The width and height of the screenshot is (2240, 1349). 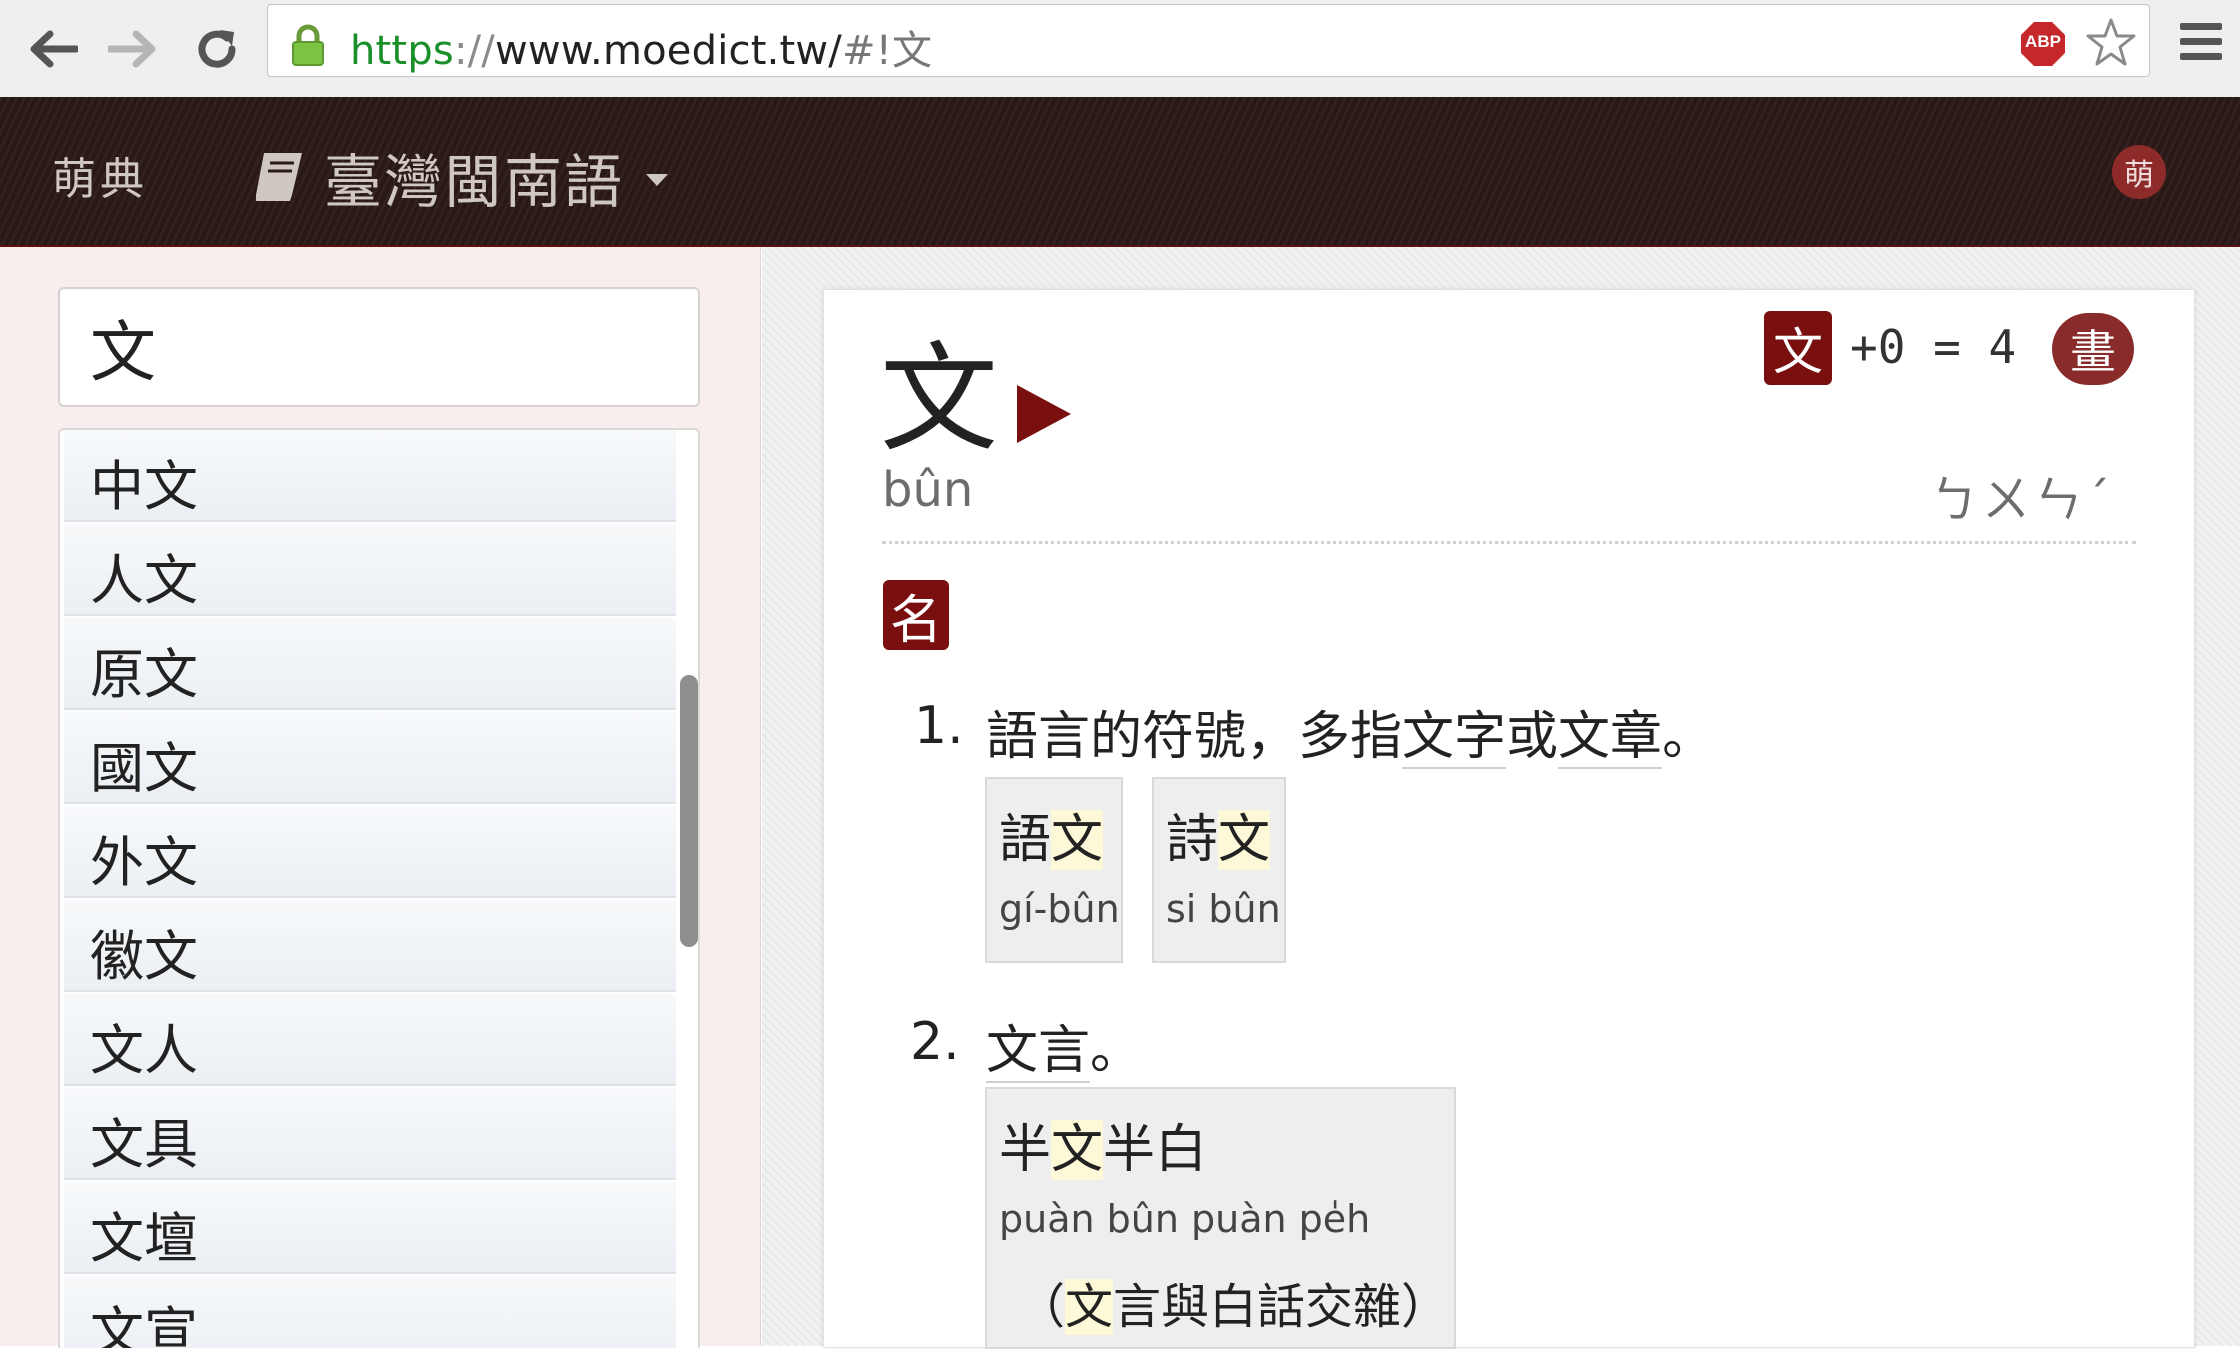 I want to click on list-item: 文具, so click(x=370, y=1134).